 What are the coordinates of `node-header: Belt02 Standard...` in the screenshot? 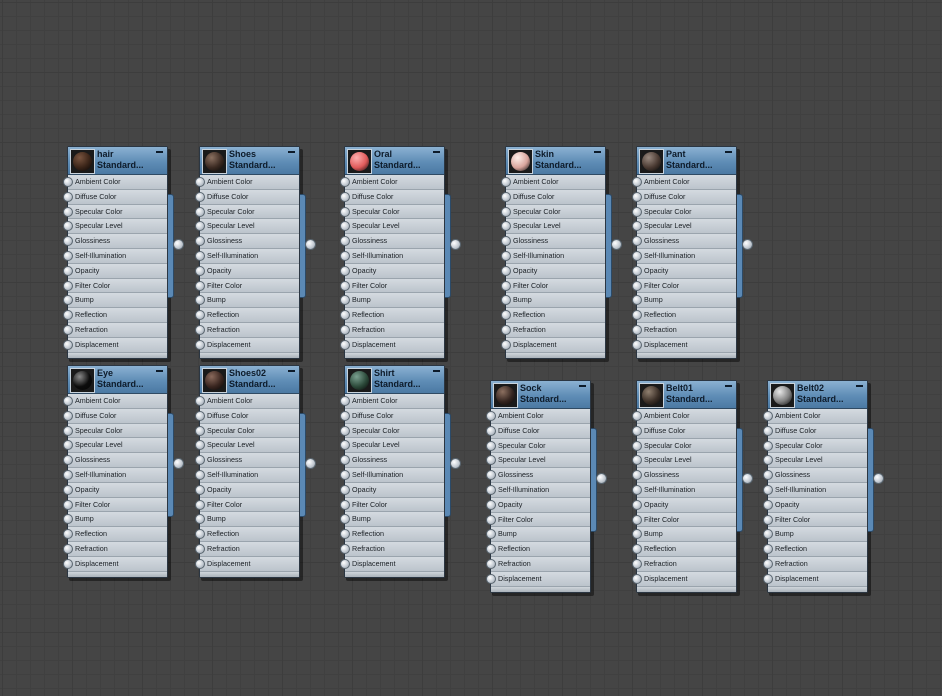 It's located at (817, 395).